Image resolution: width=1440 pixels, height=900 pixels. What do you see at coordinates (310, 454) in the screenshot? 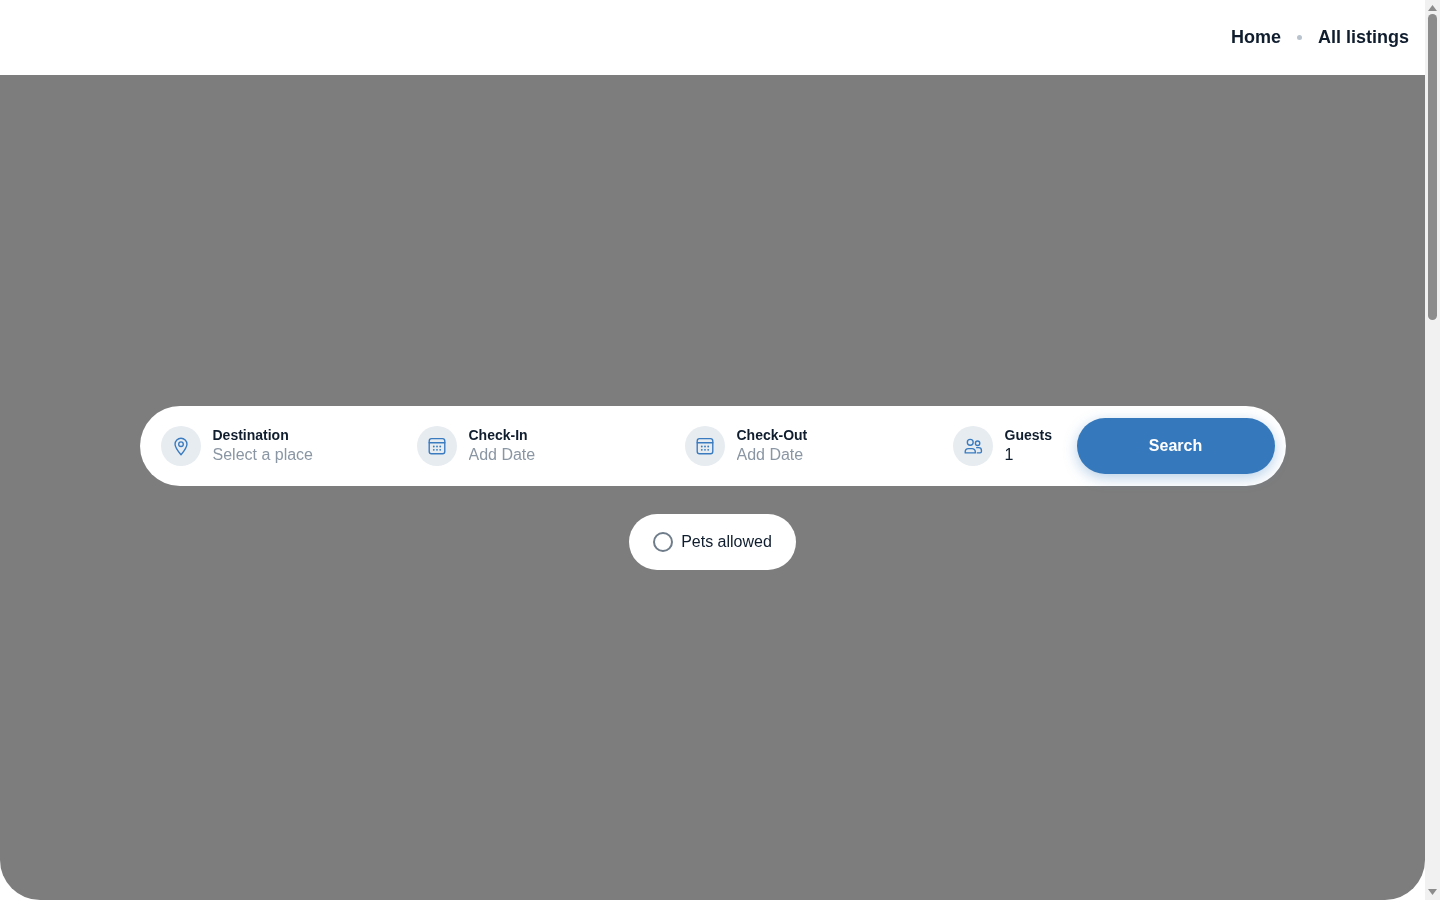
I see `destination-field: Select a place` at bounding box center [310, 454].